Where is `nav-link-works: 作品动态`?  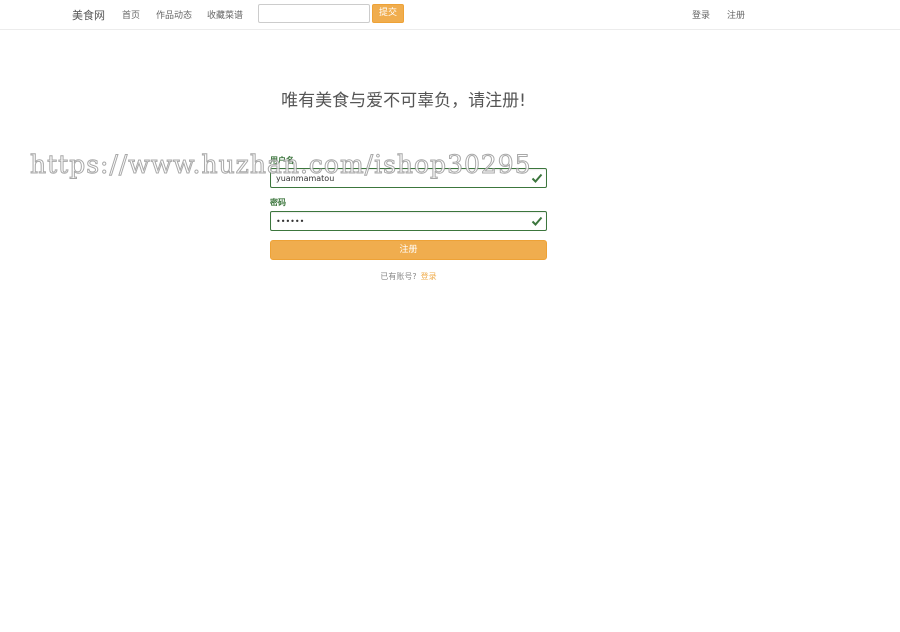 nav-link-works: 作品动态 is located at coordinates (174, 14).